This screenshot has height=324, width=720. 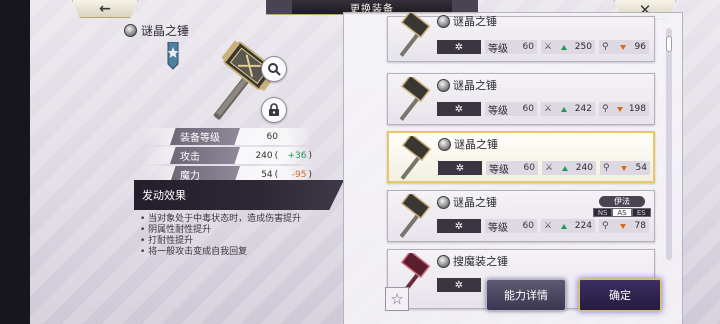 What do you see at coordinates (521, 157) in the screenshot?
I see `equipment-card-selected: 谜晶之锤 ✲ 等级 60 ⚔ 240 ⚲ 54` at bounding box center [521, 157].